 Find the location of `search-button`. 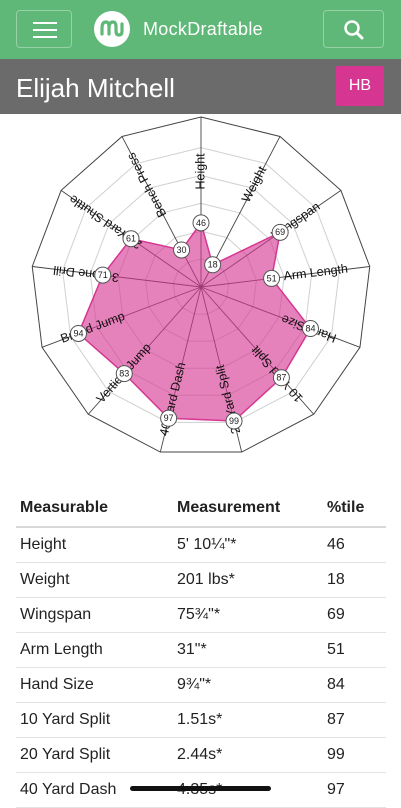

search-button is located at coordinates (353, 29).